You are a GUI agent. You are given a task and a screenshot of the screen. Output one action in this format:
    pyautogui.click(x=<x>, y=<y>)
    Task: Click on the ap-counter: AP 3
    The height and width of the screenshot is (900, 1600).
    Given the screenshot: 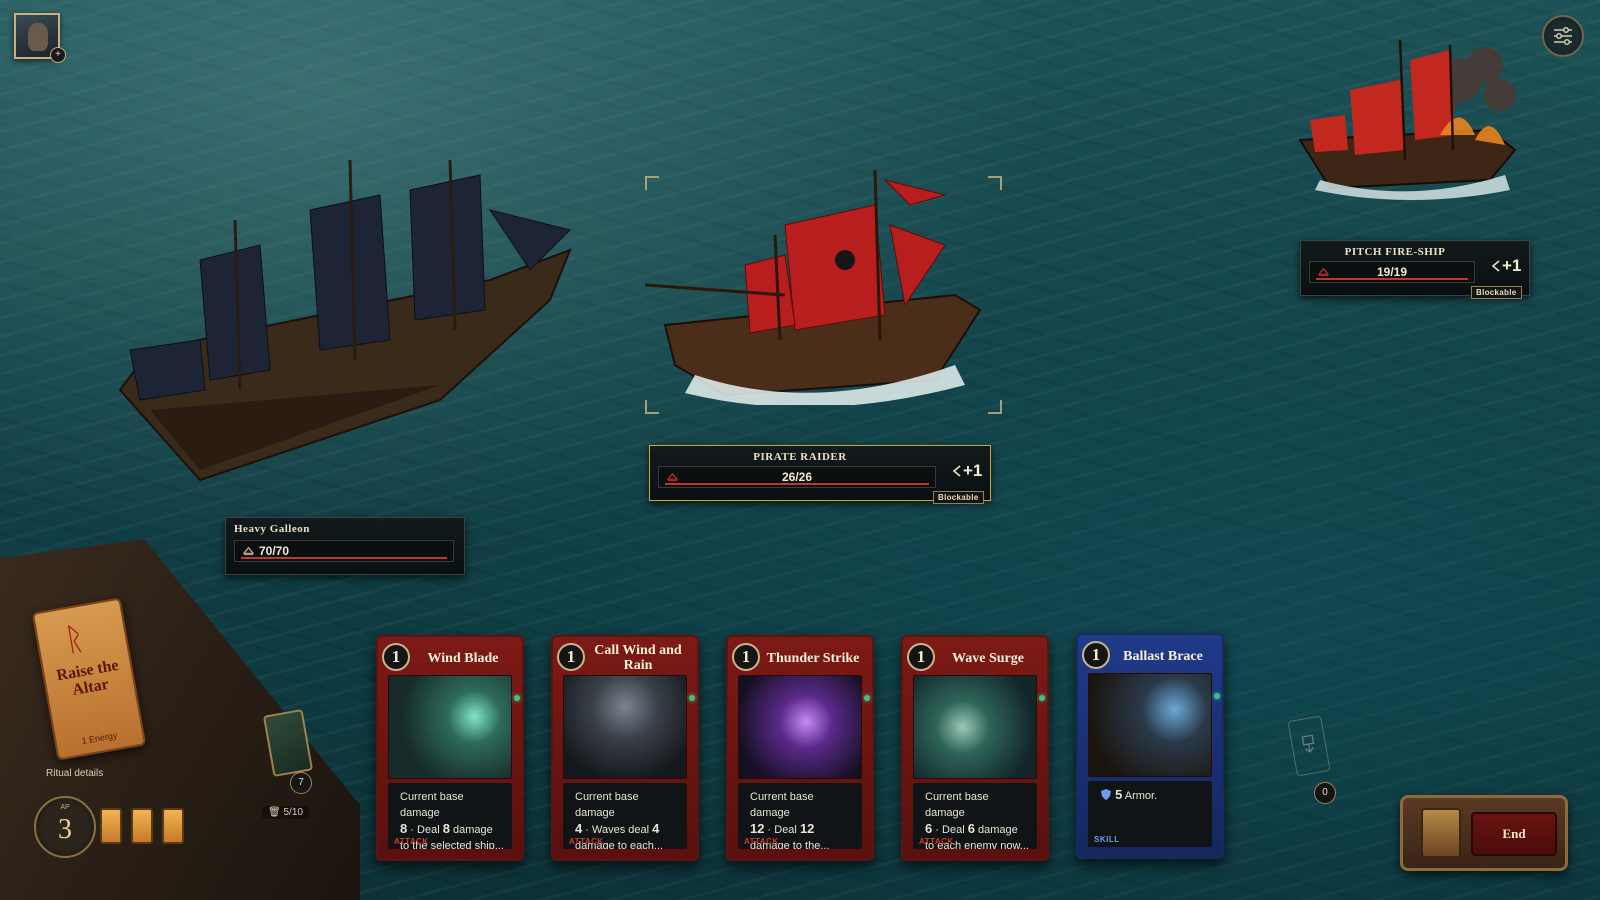 What is the action you would take?
    pyautogui.click(x=65, y=827)
    